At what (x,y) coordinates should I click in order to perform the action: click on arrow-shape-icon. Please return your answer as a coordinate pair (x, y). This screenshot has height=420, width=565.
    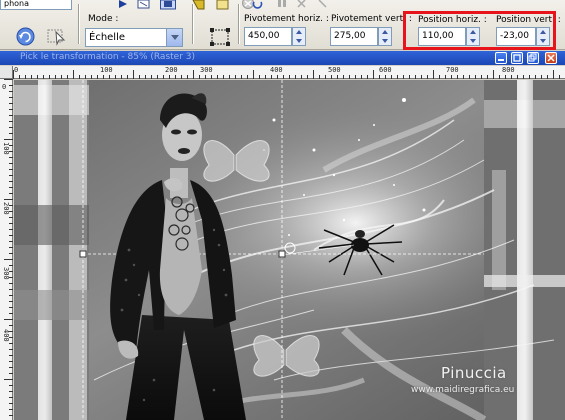
    Looking at the image, I should click on (199, 5).